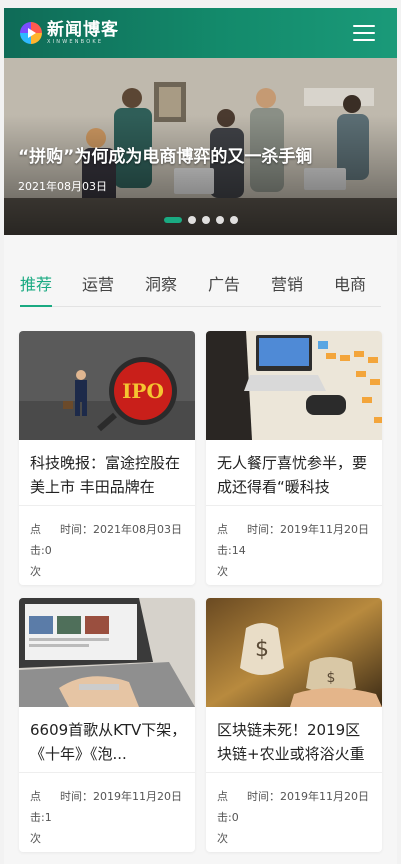 The image size is (401, 864). I want to click on tab-recommend: 推荐, so click(36, 290).